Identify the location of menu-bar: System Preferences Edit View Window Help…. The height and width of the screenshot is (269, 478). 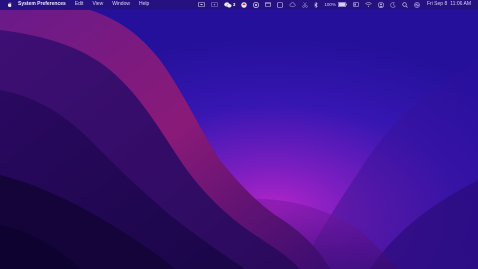
(239, 4).